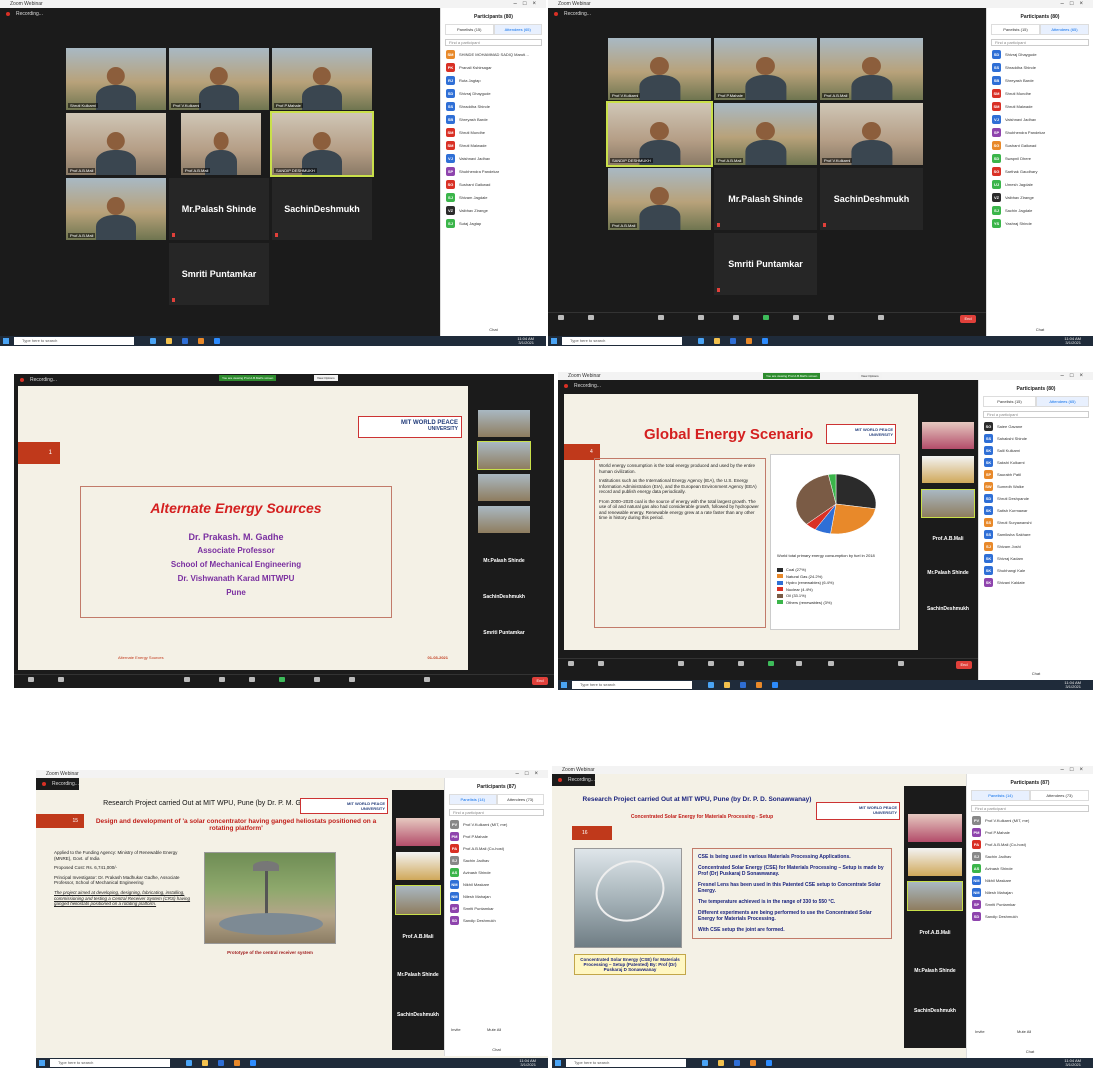 The image size is (1093, 1068). Describe the element at coordinates (493, 145) in the screenshot. I see `list-item: SM Shruti Malwade` at that location.